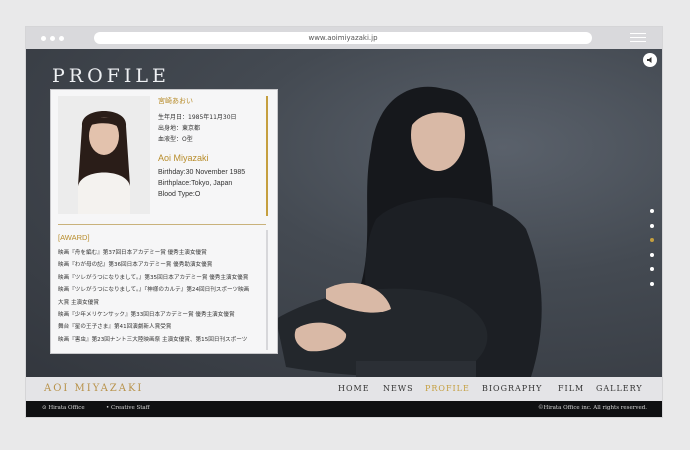 Image resolution: width=690 pixels, height=450 pixels. Describe the element at coordinates (652, 240) in the screenshot. I see `pager-dot-active` at that location.